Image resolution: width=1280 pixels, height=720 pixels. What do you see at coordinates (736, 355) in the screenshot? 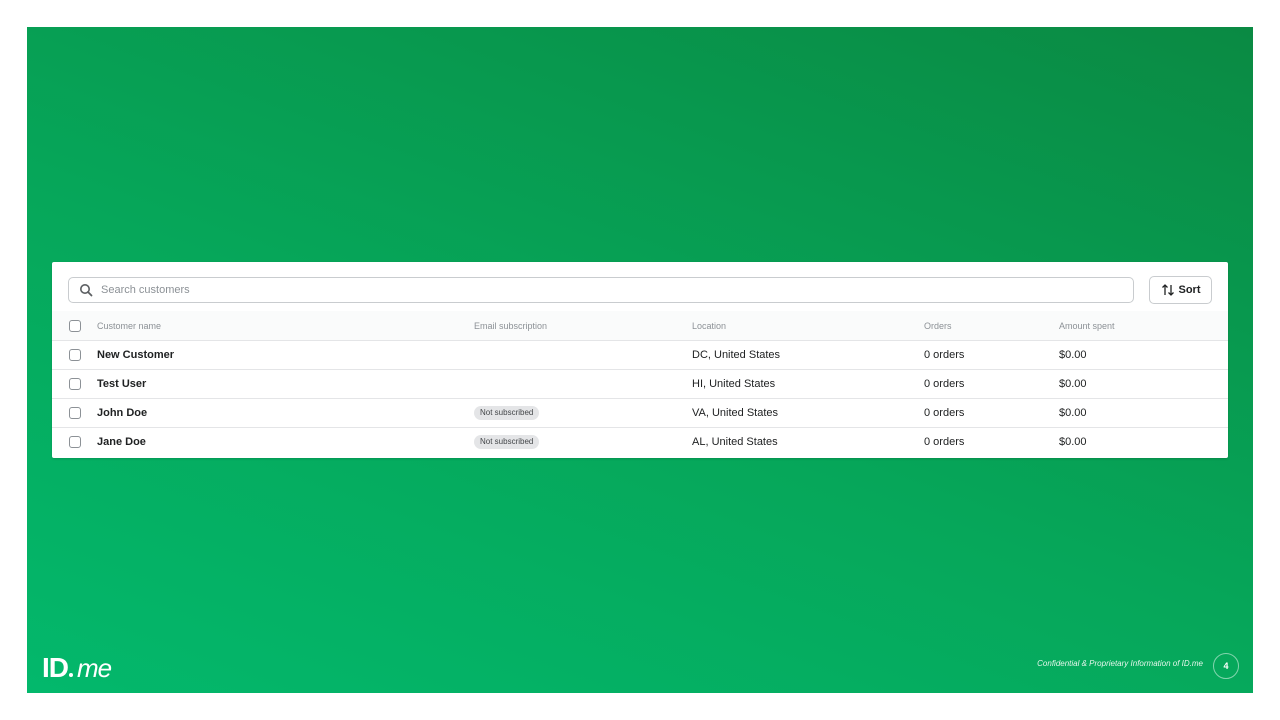
I see `customer-location: DC, United States` at bounding box center [736, 355].